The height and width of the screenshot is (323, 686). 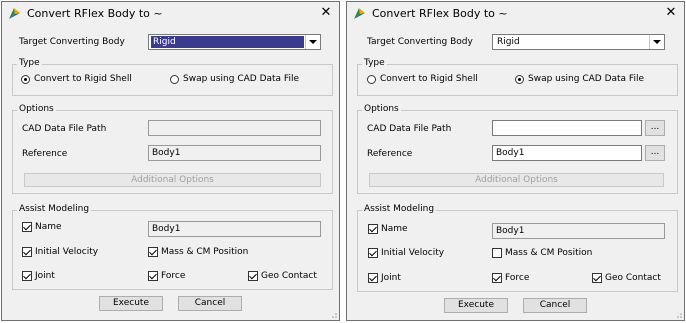 I want to click on checkbox-unchecked-icon, so click(x=497, y=253).